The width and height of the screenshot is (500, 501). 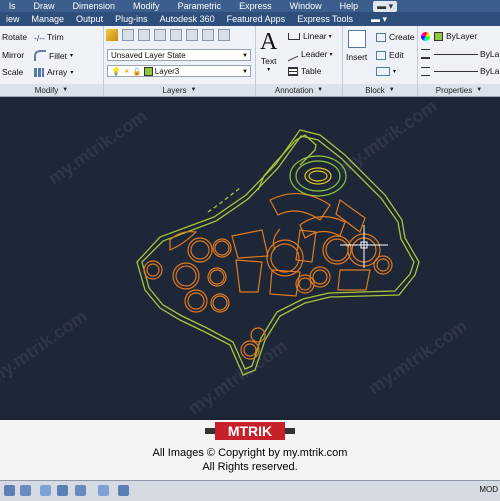 What do you see at coordinates (250, 431) in the screenshot?
I see `mtrik-logo: MTRIK` at bounding box center [250, 431].